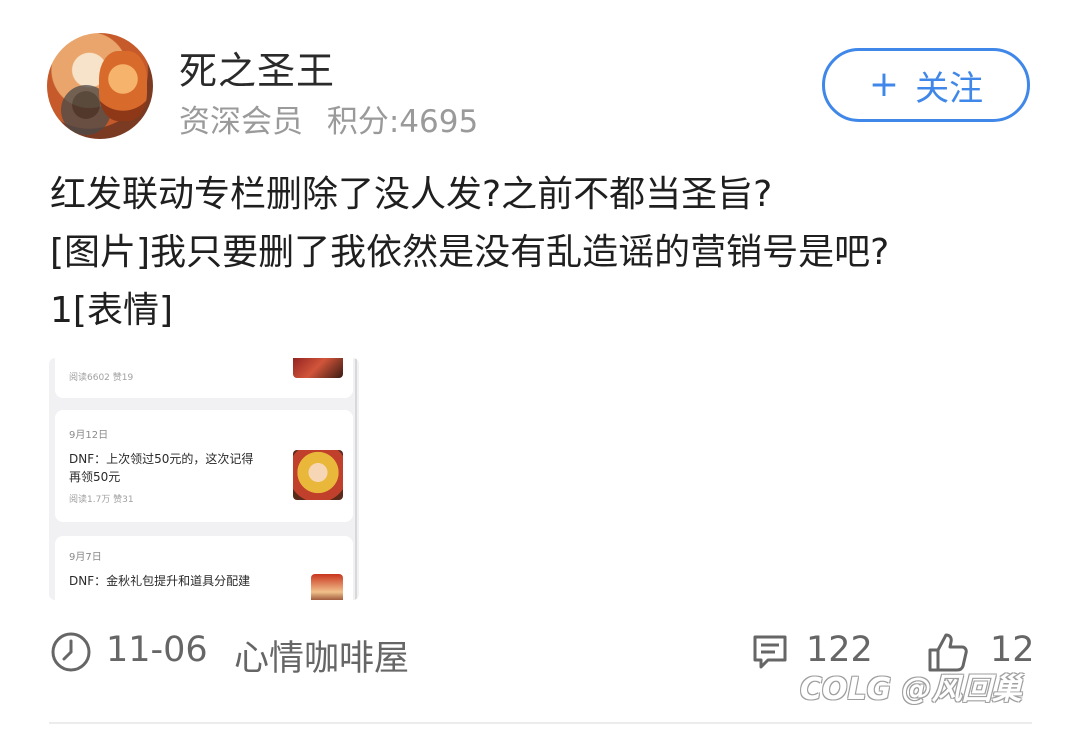 This screenshot has width=1080, height=729. What do you see at coordinates (911, 689) in the screenshot?
I see `watermark: COLG @风回巢` at bounding box center [911, 689].